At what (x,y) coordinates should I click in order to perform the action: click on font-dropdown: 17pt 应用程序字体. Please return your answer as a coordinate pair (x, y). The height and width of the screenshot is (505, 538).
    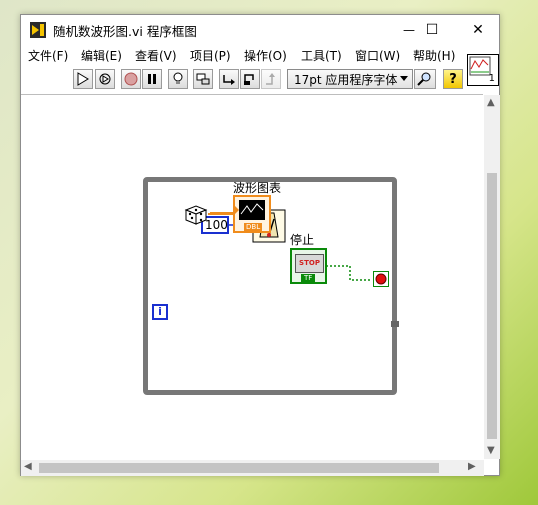
    Looking at the image, I should click on (350, 79).